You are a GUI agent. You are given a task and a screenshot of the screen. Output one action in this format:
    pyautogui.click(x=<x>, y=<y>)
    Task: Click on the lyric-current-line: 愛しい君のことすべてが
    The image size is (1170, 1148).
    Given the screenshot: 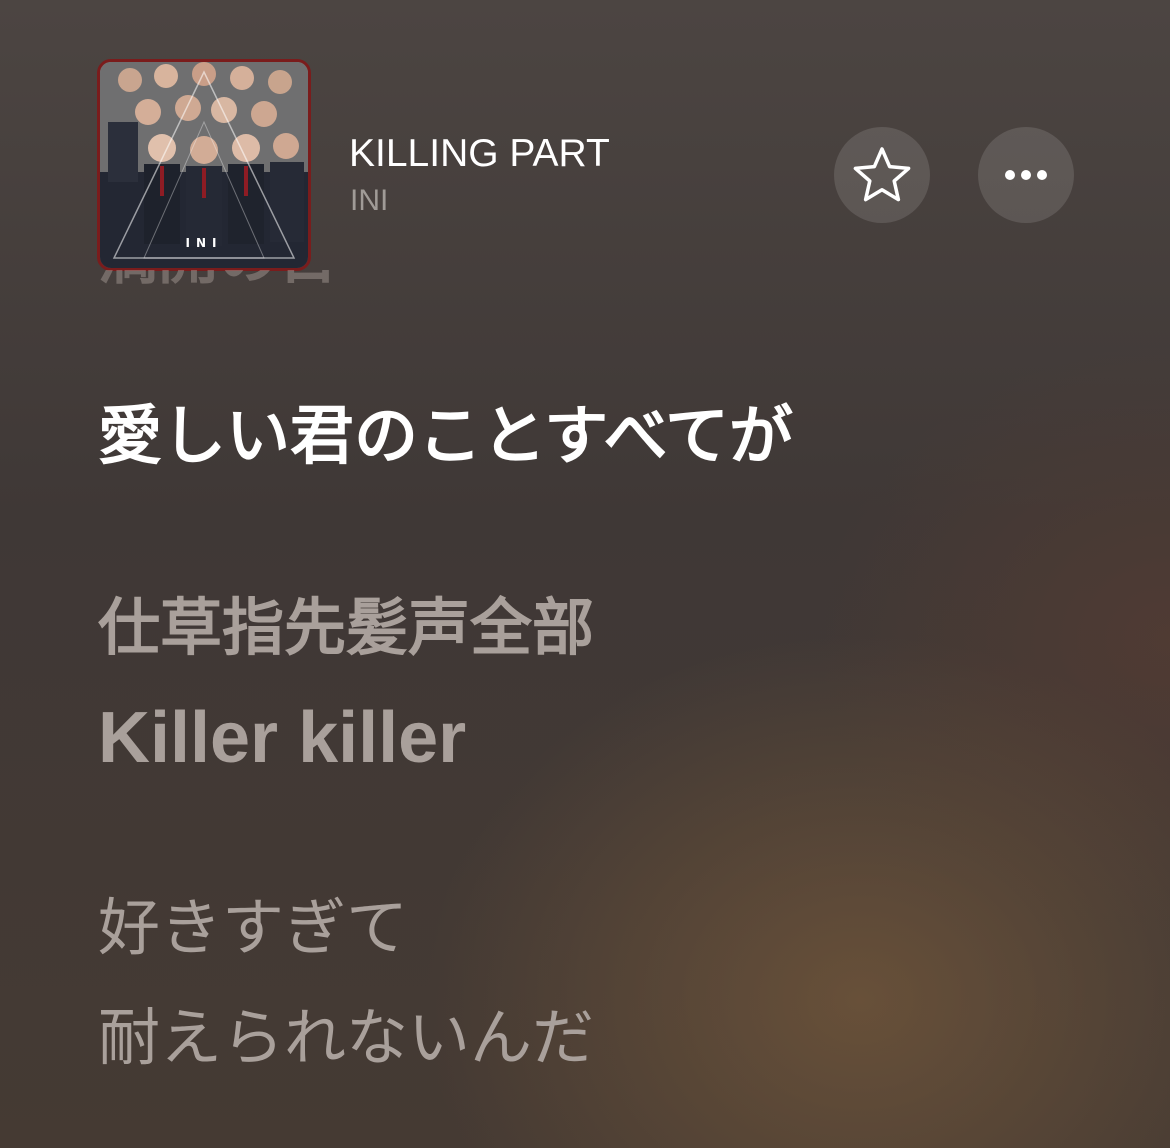 What is the action you would take?
    pyautogui.click(x=445, y=437)
    